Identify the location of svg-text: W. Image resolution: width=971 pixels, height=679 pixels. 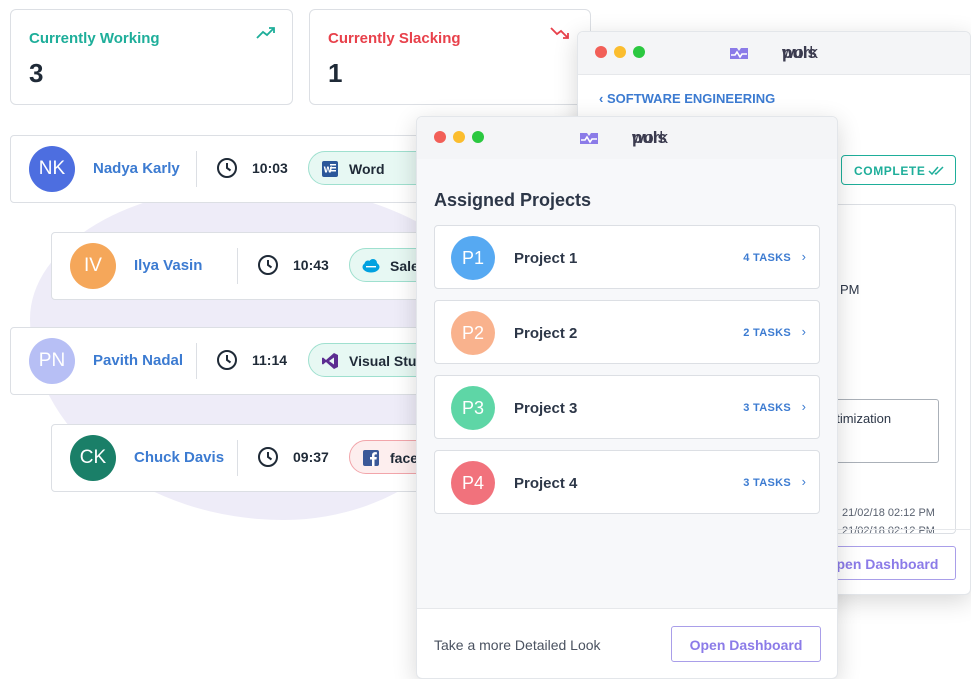
(328, 170).